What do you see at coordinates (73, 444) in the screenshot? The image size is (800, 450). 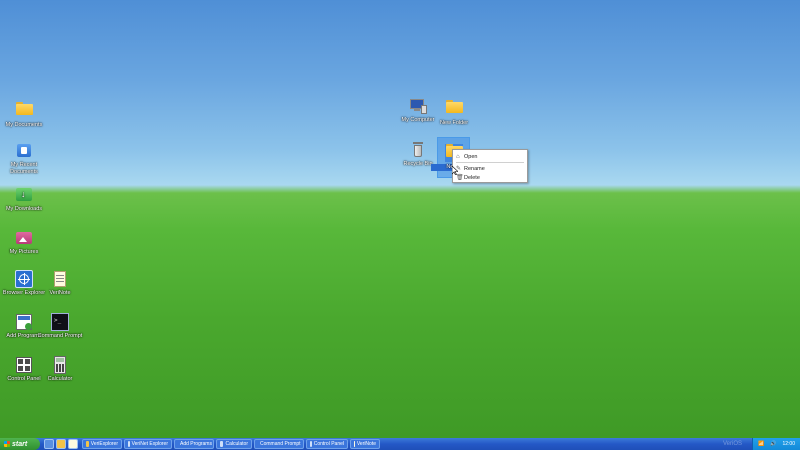 I see `quicklaunch-notepad-icon` at bounding box center [73, 444].